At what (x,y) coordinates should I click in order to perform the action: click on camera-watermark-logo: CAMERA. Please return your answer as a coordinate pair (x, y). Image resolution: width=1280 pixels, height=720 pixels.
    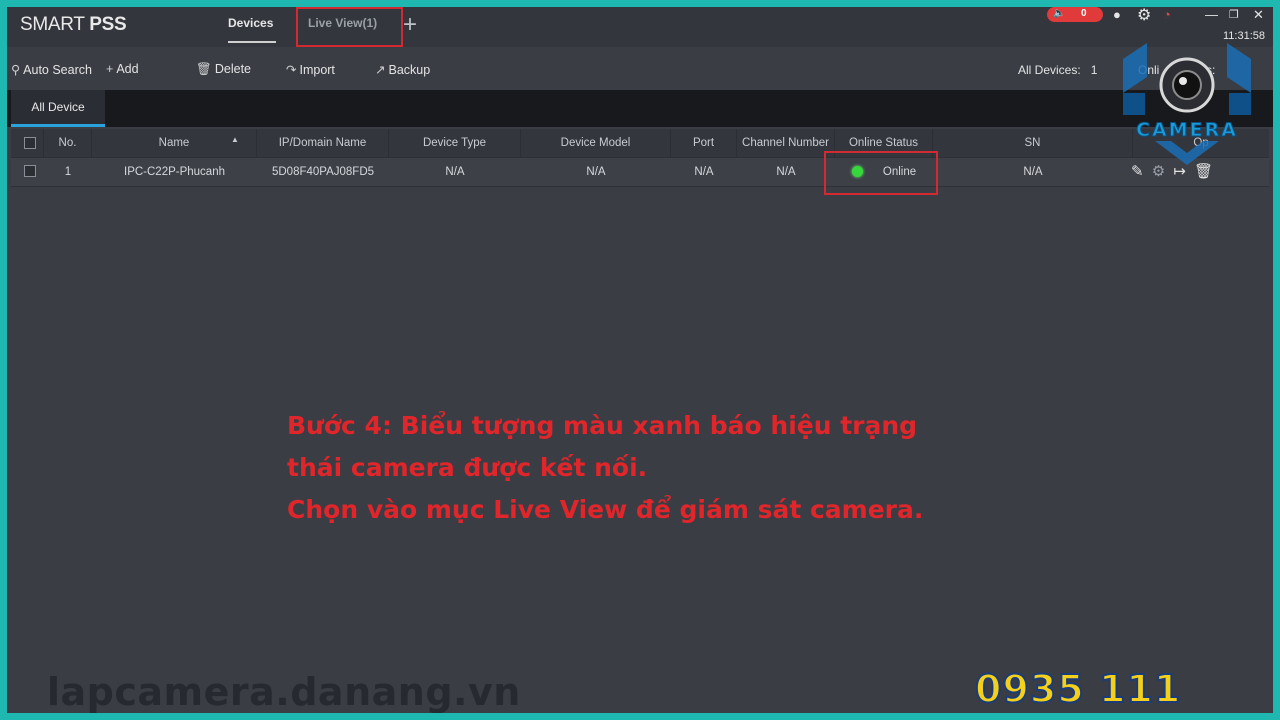
    Looking at the image, I should click on (1187, 102).